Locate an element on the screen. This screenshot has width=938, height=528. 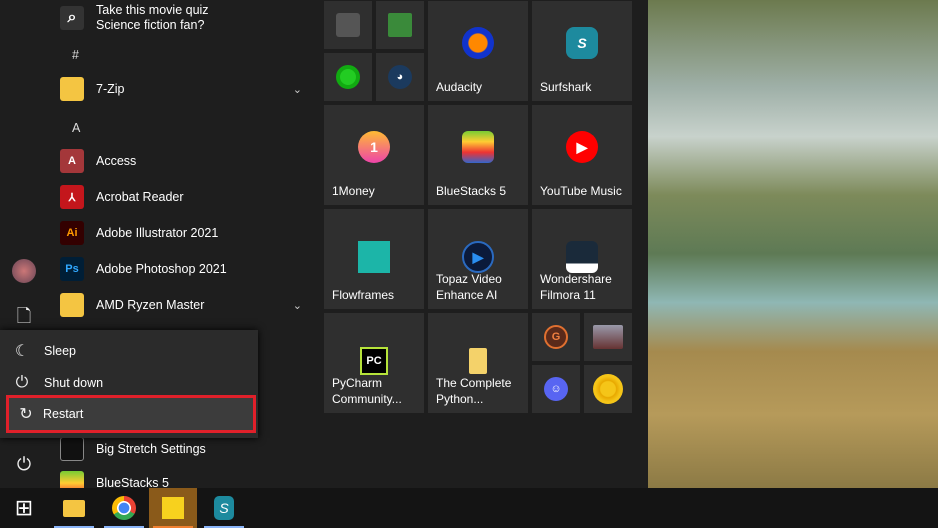
tile-razer is located at coordinates (348, 77).